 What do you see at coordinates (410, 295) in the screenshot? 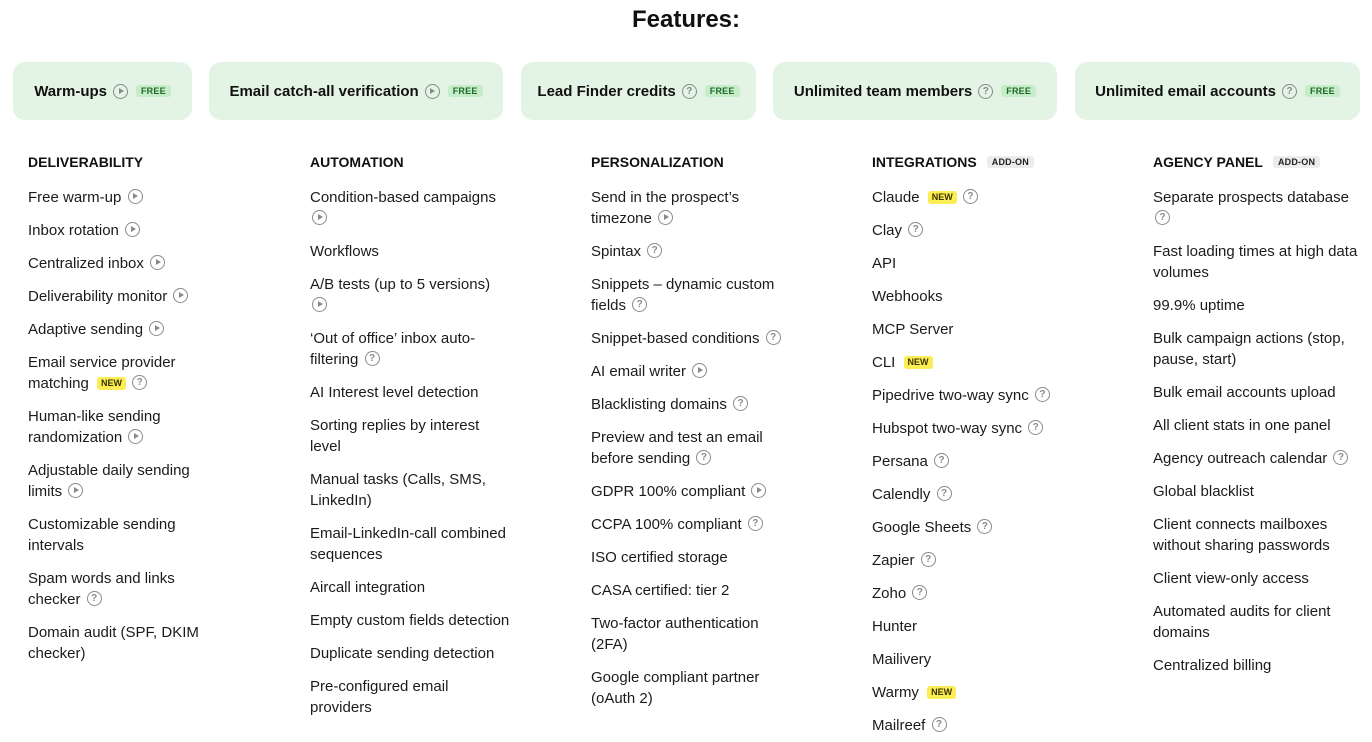
I see `feature-item: A/B tests (up to 5 versions)` at bounding box center [410, 295].